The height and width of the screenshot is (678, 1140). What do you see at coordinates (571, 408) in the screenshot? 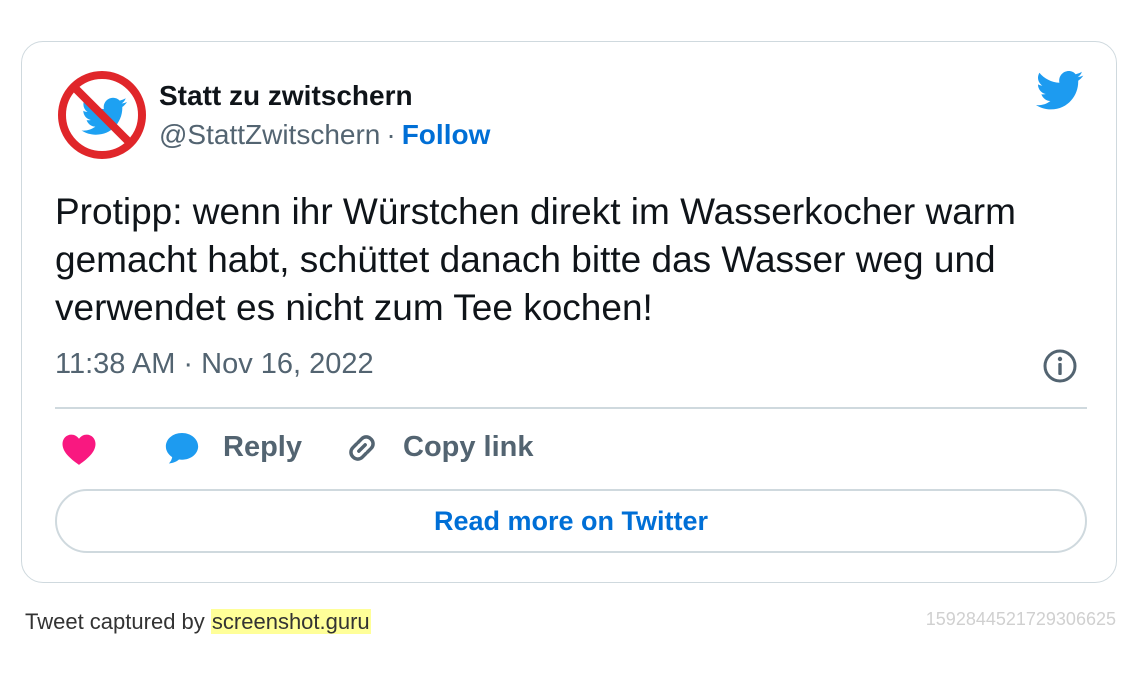
I see `divider` at bounding box center [571, 408].